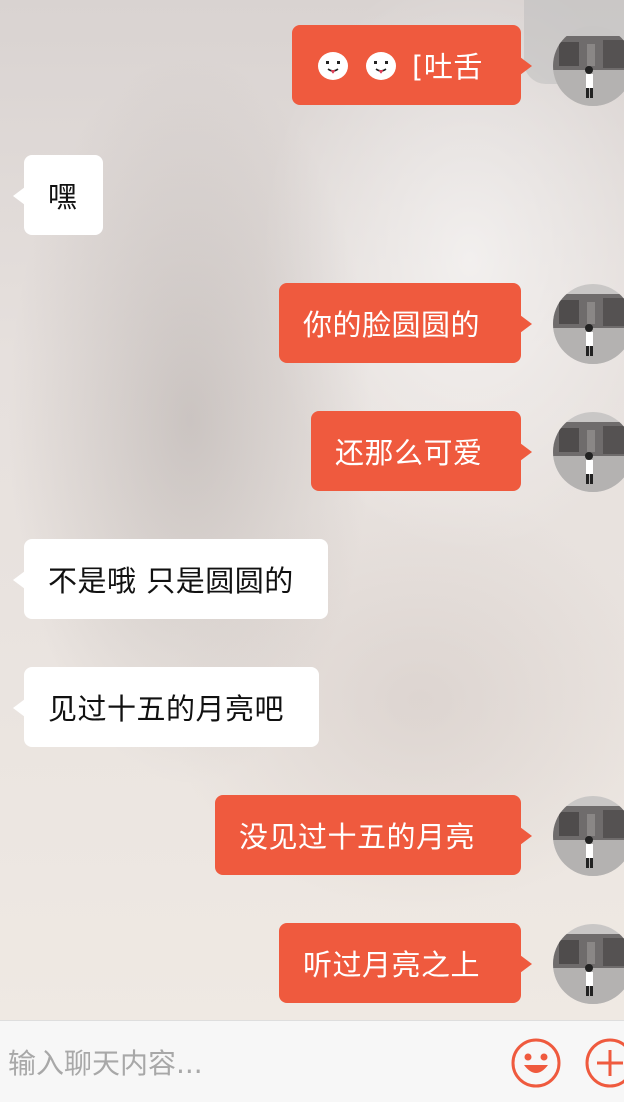 Image resolution: width=624 pixels, height=1102 pixels. I want to click on message-text: 不是哦 只是圆圆的, so click(171, 581).